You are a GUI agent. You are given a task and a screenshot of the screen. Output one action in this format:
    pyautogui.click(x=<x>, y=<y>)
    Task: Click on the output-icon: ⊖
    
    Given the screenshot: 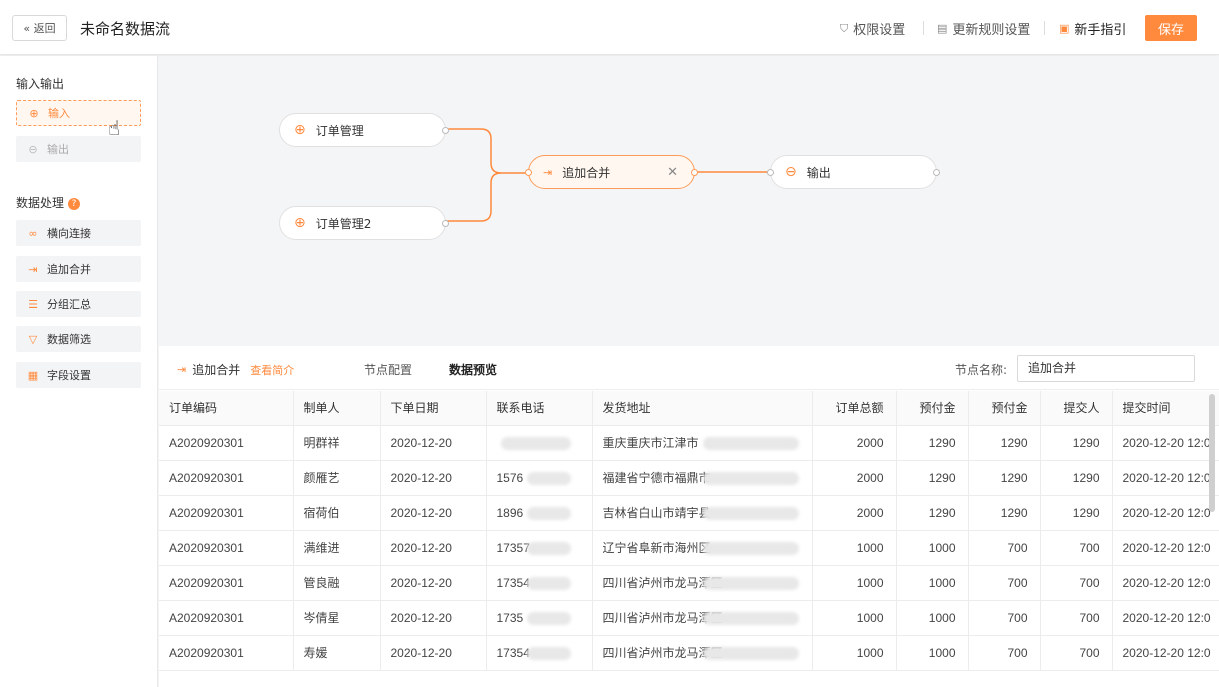 What is the action you would take?
    pyautogui.click(x=33, y=149)
    